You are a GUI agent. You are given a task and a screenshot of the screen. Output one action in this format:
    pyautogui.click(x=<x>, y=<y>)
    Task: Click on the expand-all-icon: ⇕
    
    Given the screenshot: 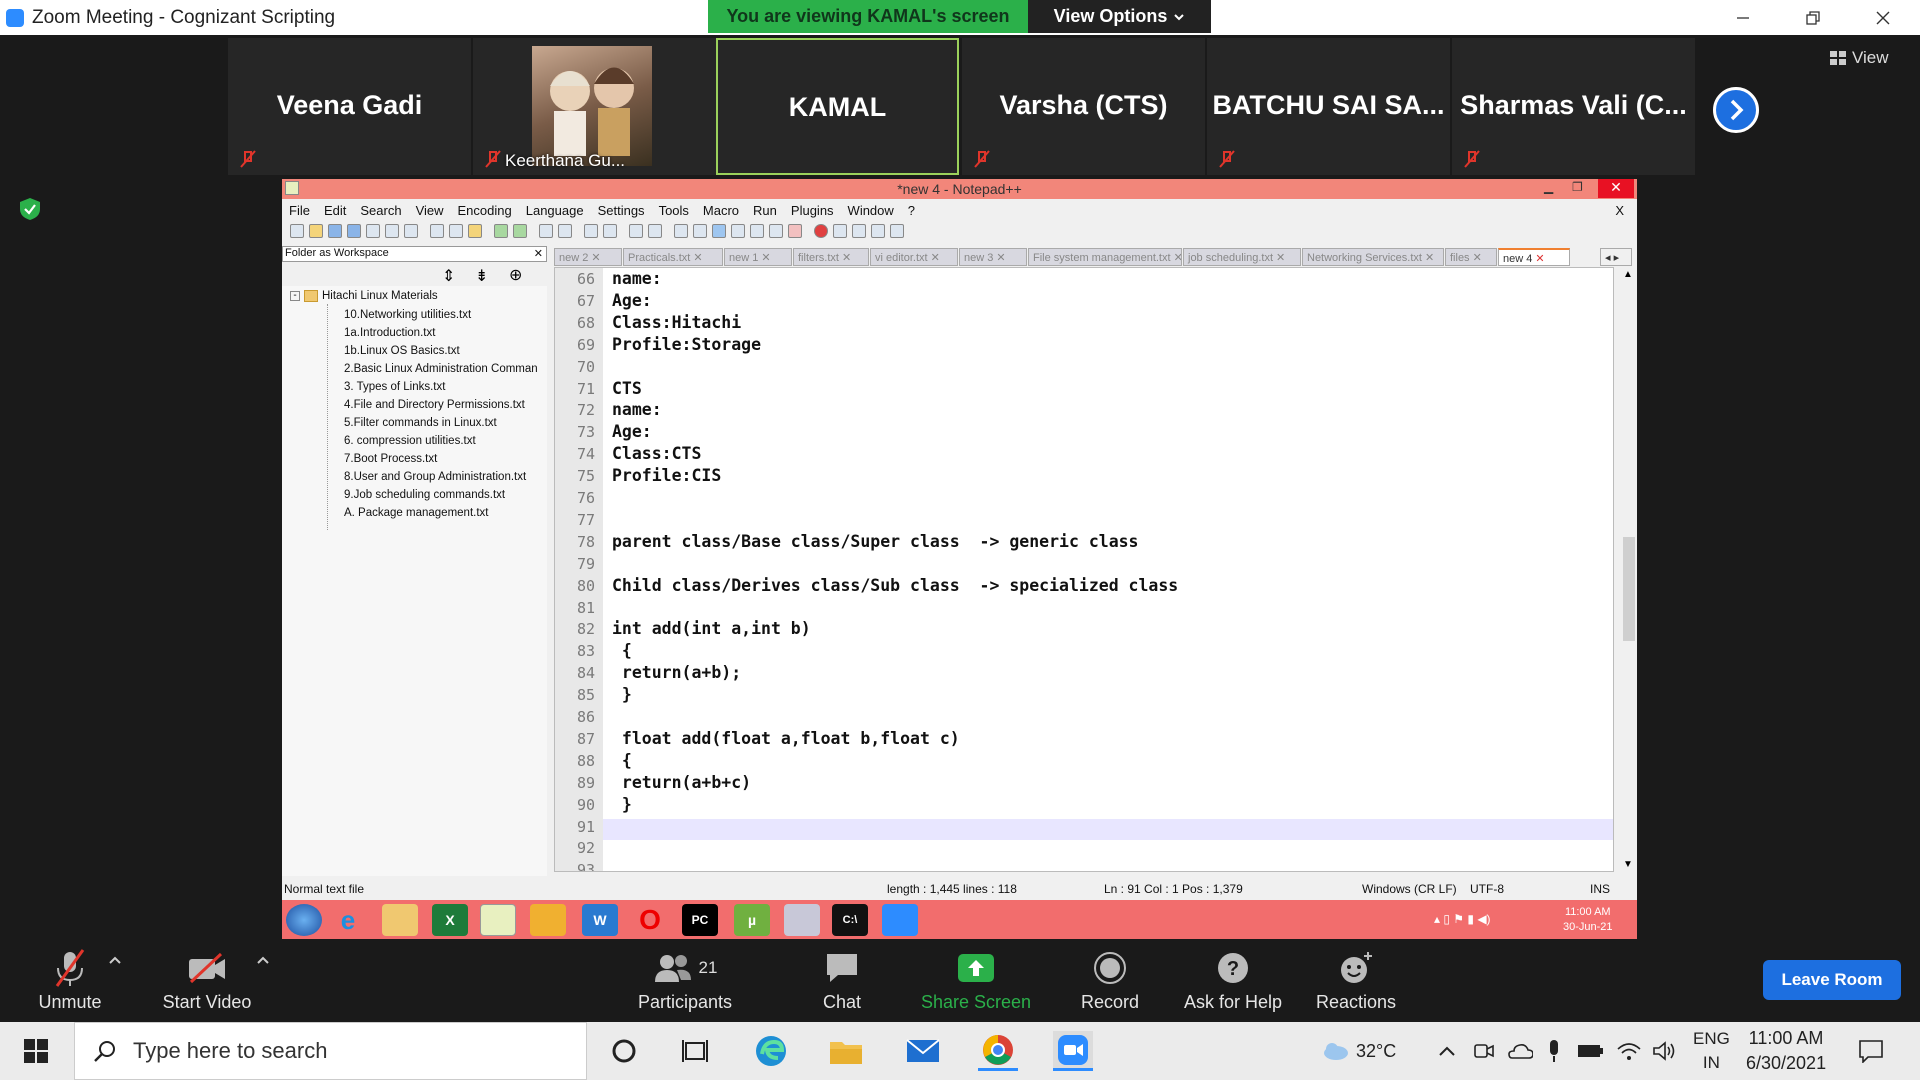 What is the action you would take?
    pyautogui.click(x=448, y=276)
    